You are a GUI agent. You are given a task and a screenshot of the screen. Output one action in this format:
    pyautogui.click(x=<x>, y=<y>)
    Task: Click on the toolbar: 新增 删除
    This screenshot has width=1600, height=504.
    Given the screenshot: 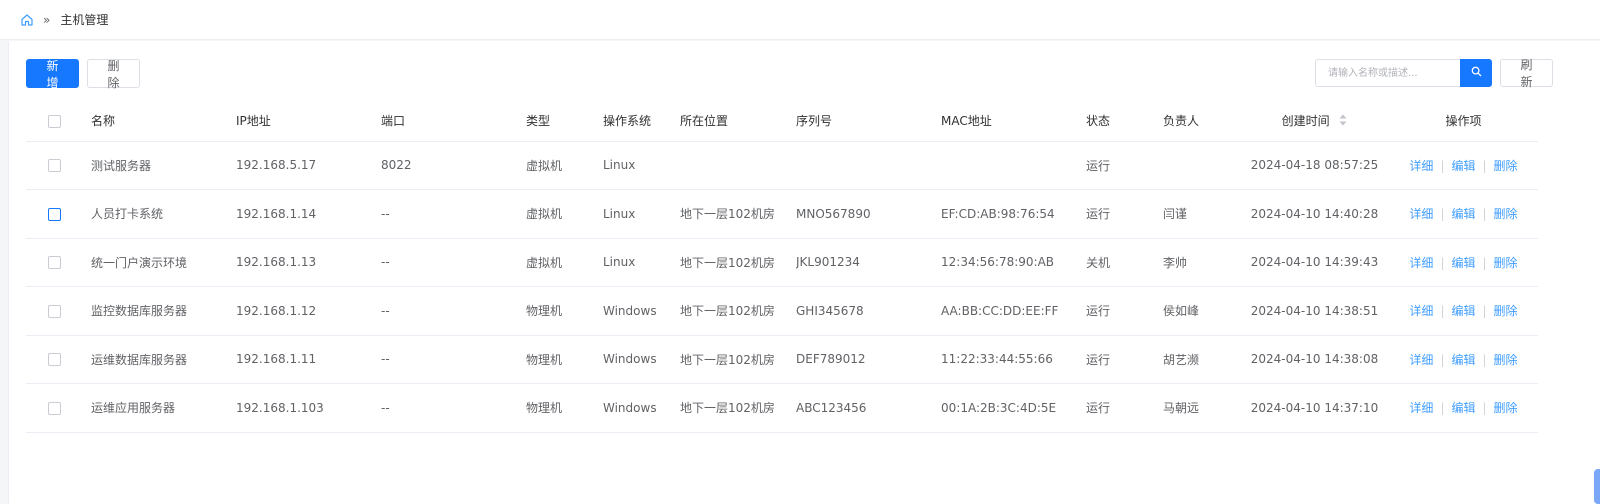 What is the action you would take?
    pyautogui.click(x=83, y=74)
    